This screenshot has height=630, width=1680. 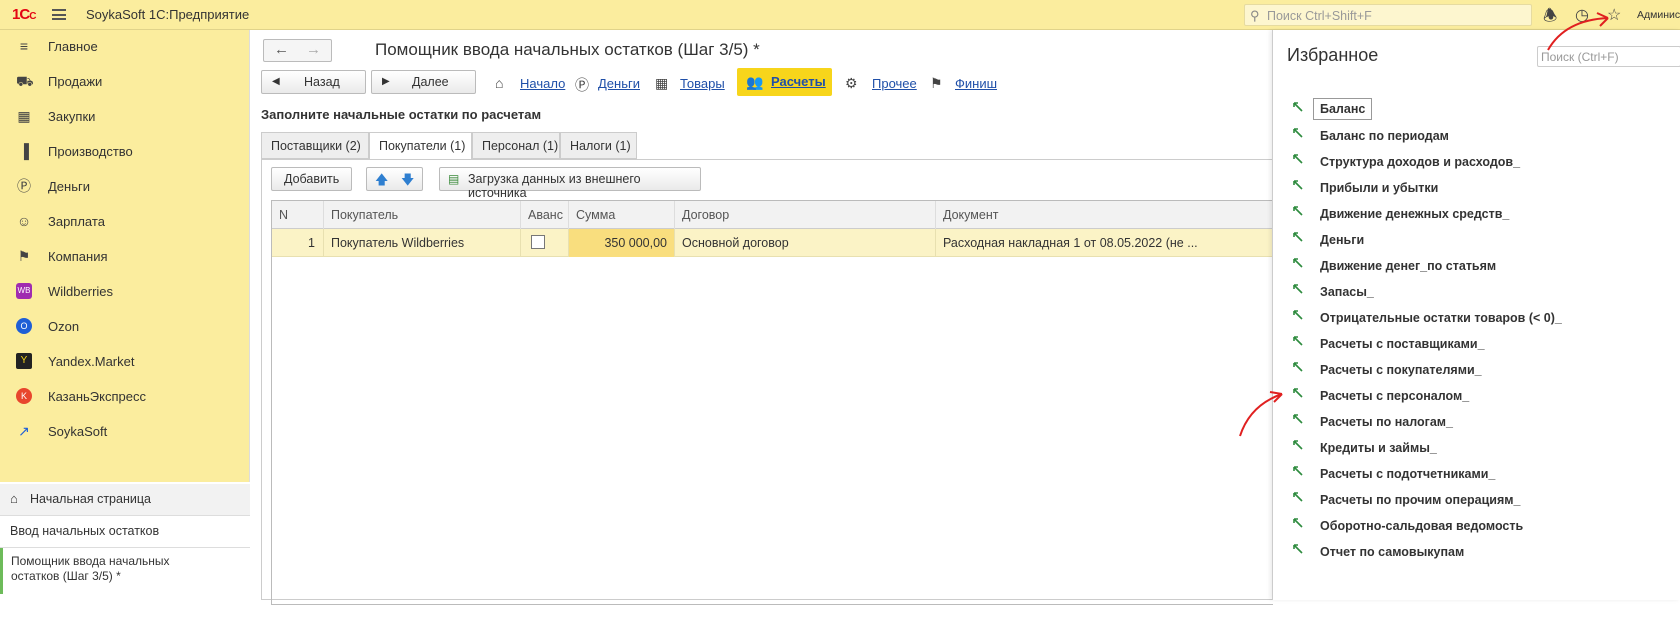 I want to click on main-menu-icon, so click(x=59, y=14).